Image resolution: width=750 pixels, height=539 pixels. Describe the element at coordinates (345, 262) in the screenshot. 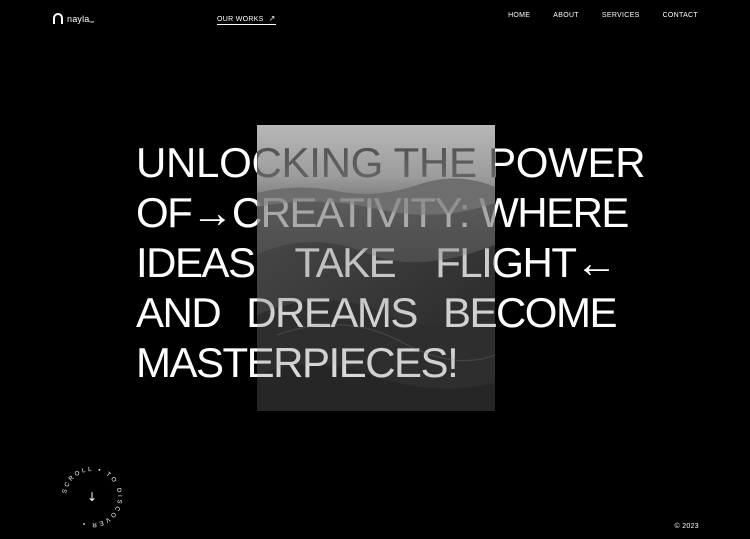

I see `headline-word: TAKE` at that location.